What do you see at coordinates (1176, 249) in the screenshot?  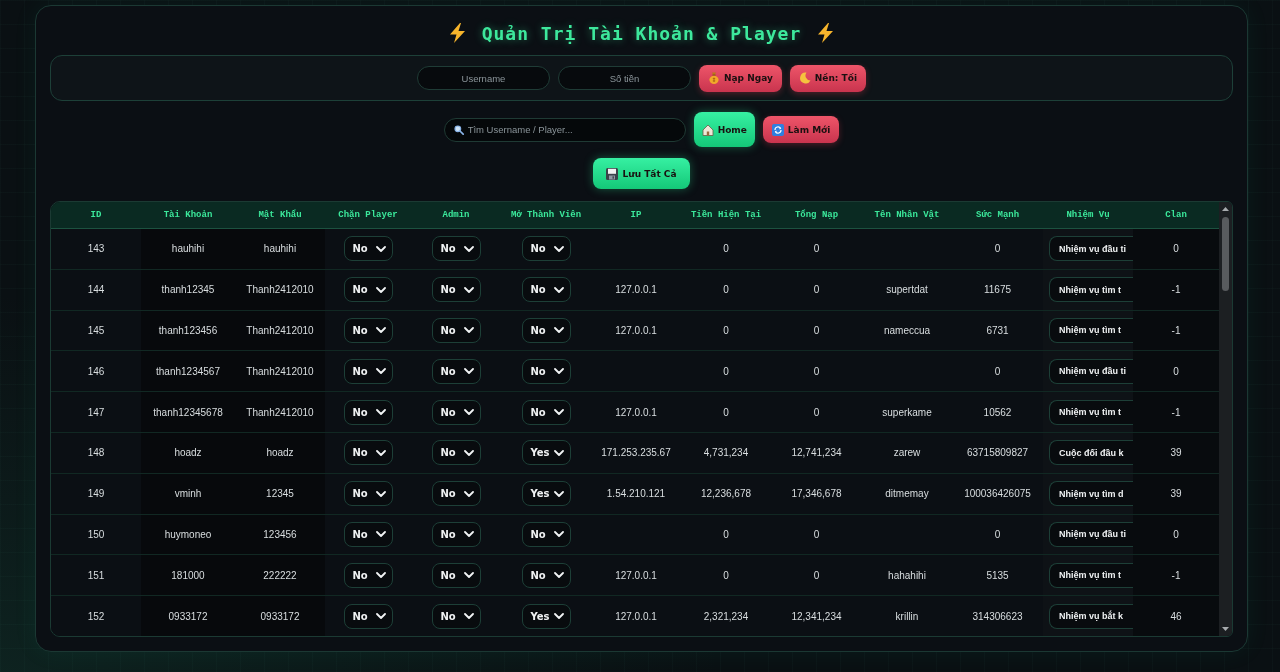 I see `table-cell: 0` at bounding box center [1176, 249].